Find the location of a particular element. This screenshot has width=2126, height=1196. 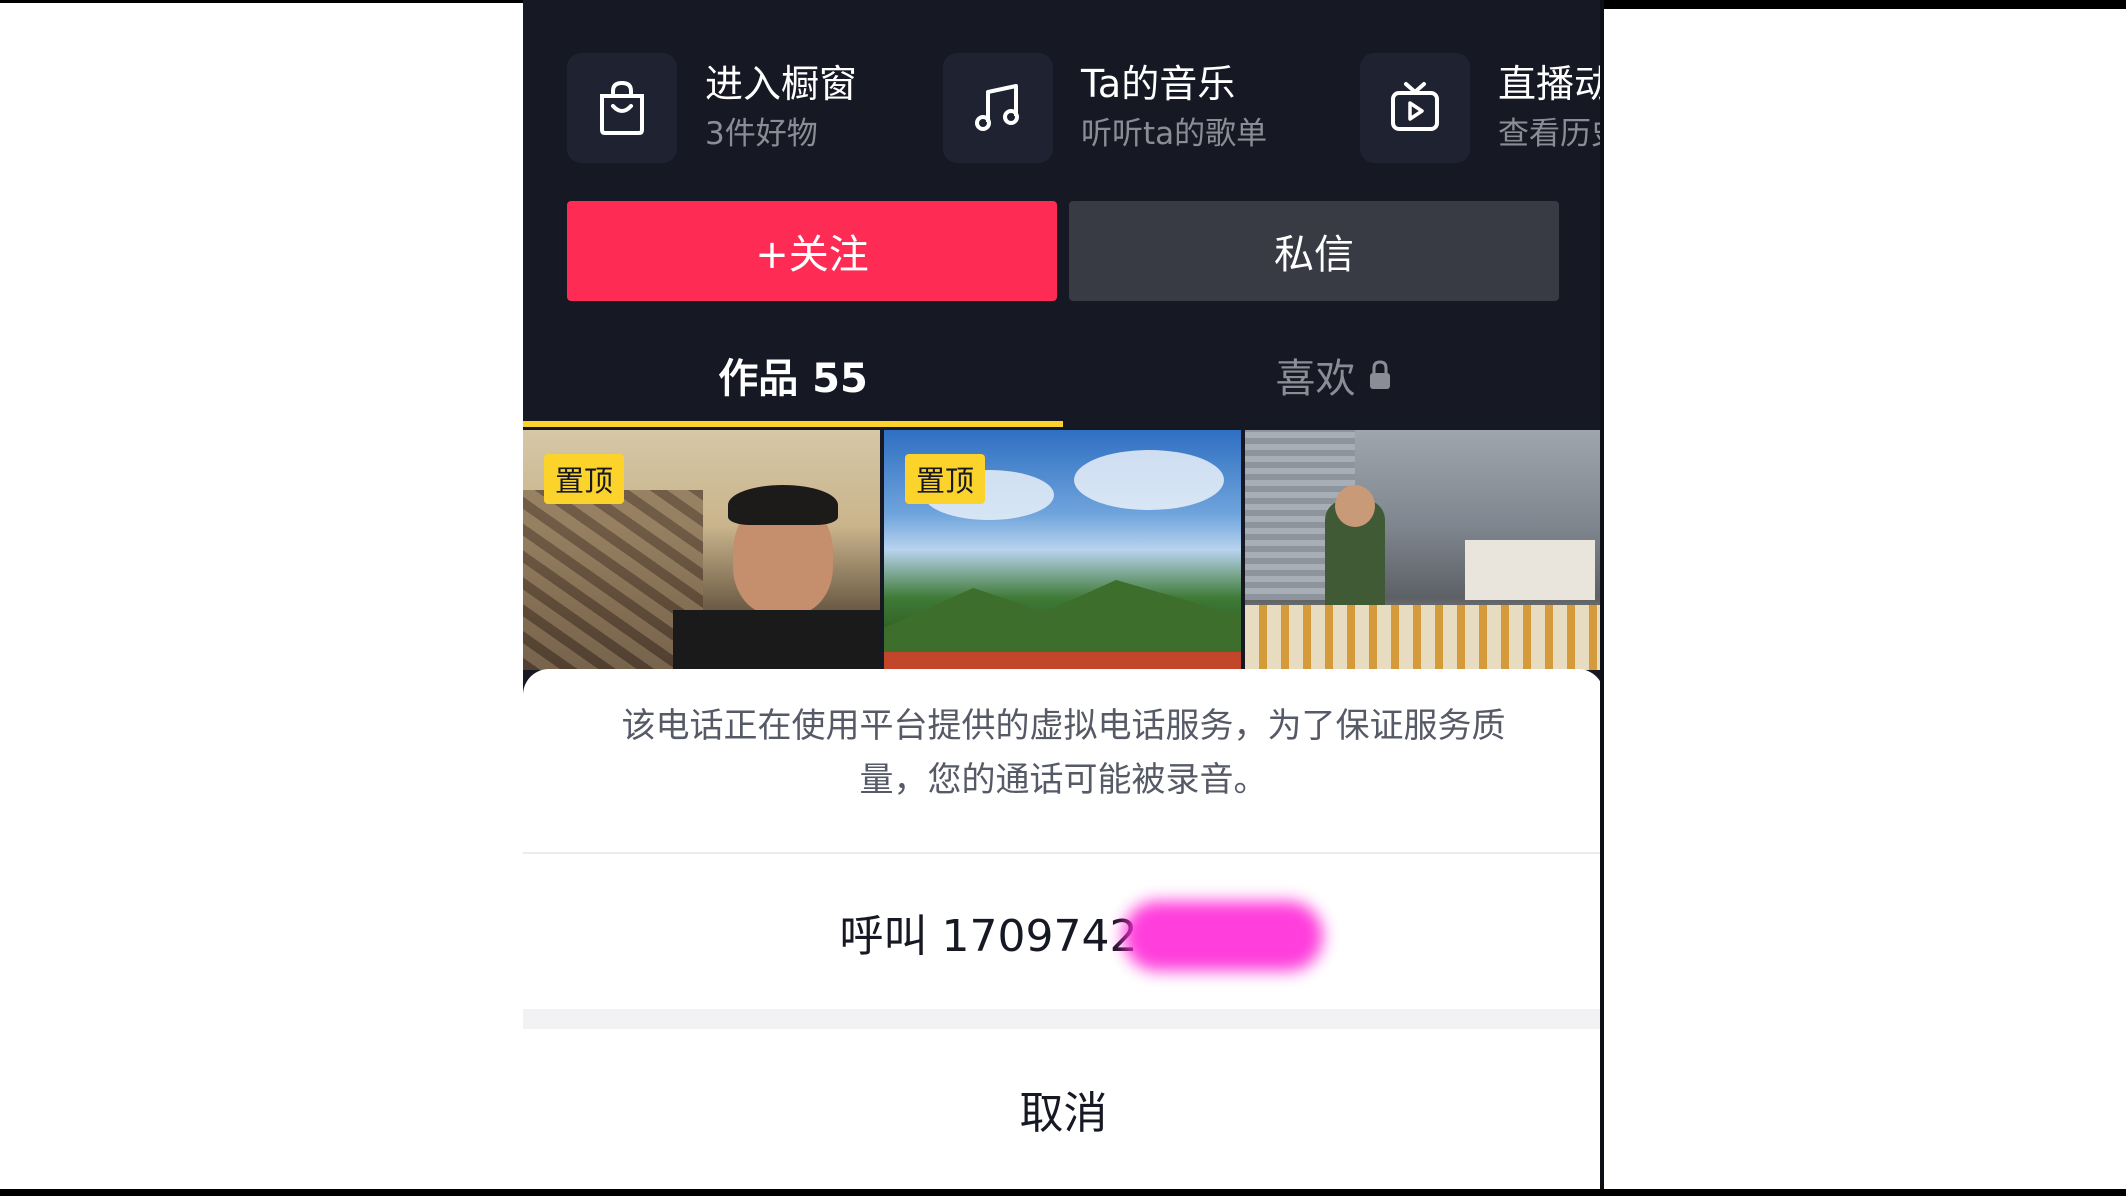

shortcut-title: 直播动 is located at coordinates (1551, 84).